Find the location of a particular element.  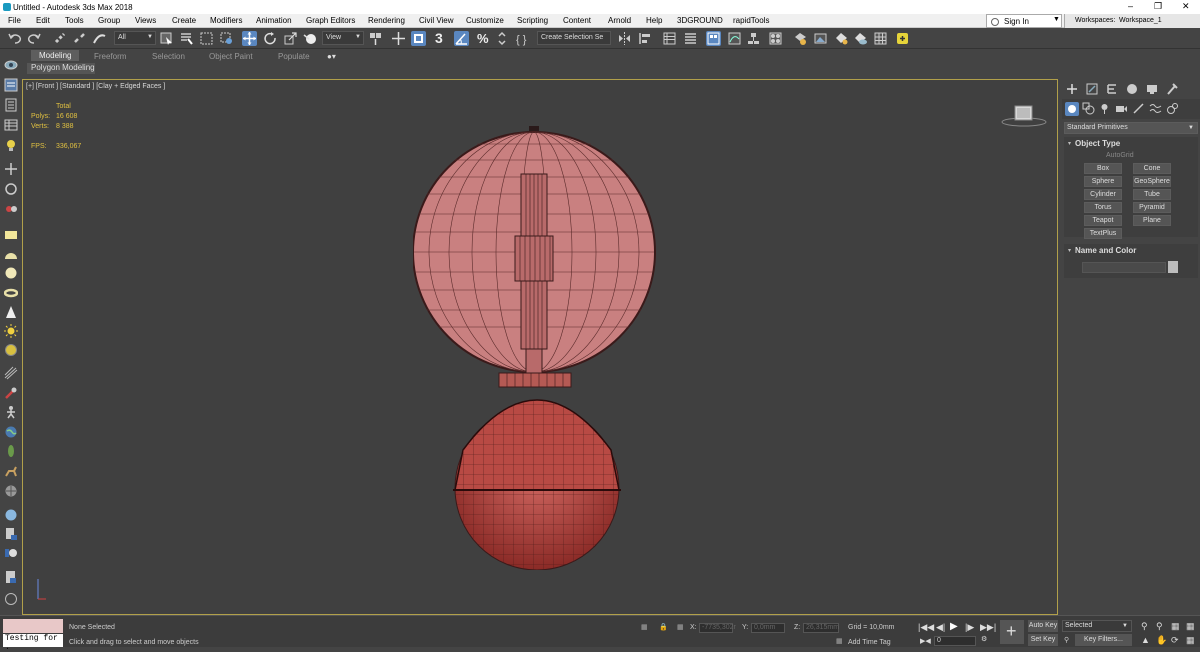

torus-object-icon is located at coordinates (11, 293).